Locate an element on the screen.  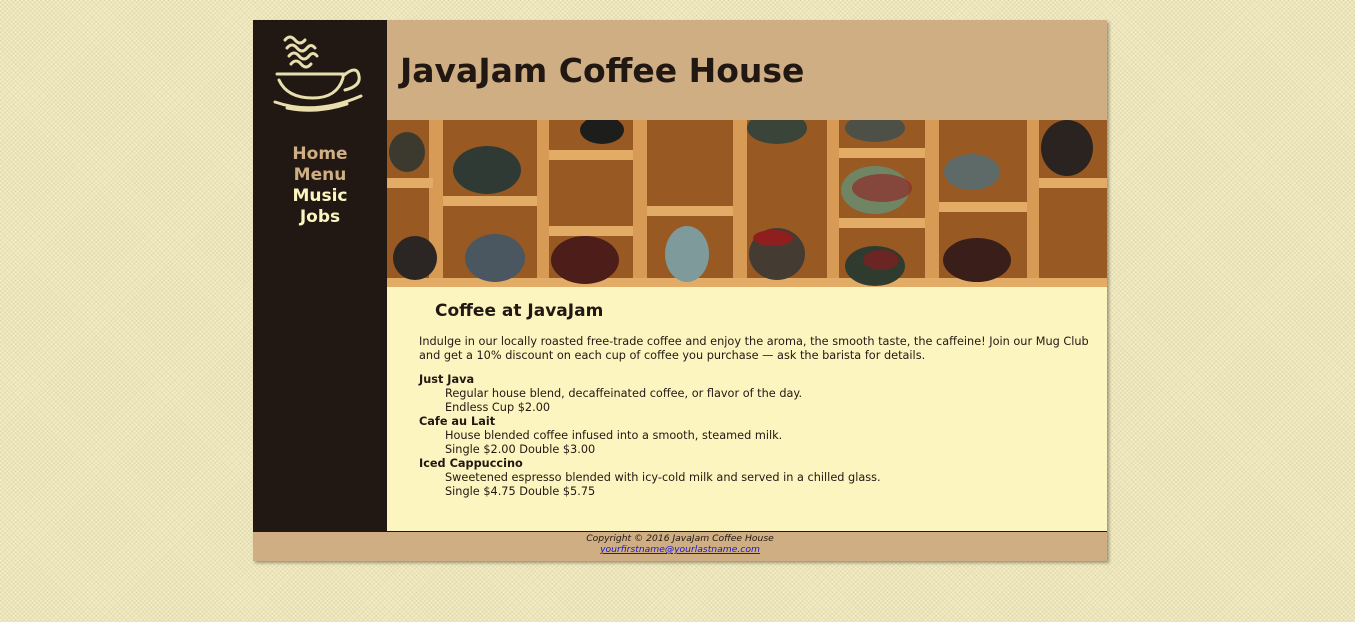
menu-item-price: Endless Cup $2.00 is located at coordinates (498, 407).